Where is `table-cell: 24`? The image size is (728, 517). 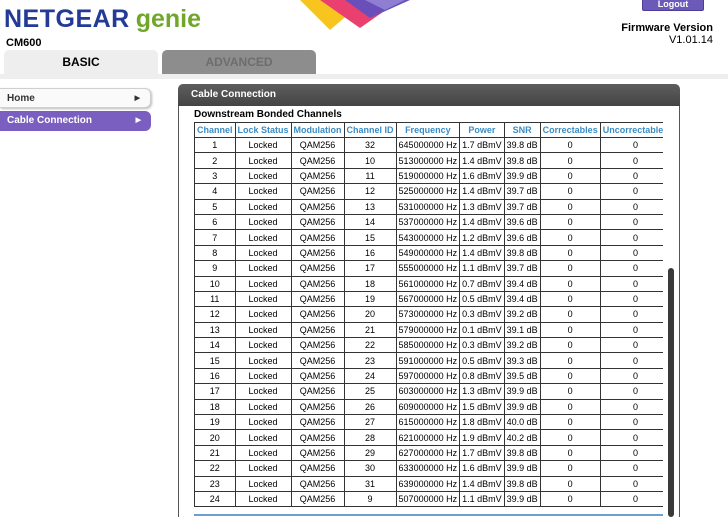 table-cell: 24 is located at coordinates (370, 376).